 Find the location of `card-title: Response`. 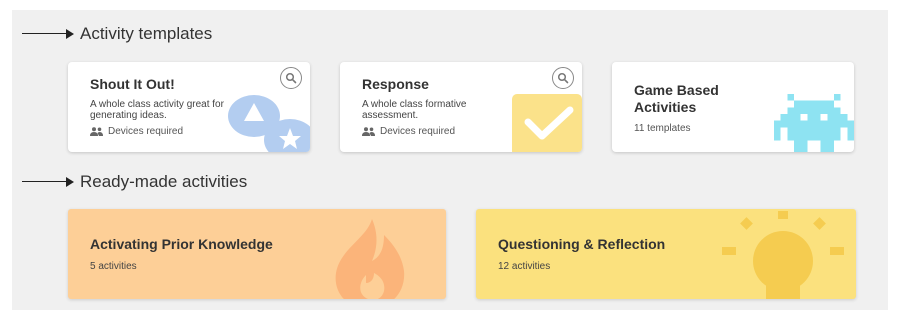

card-title: Response is located at coordinates (395, 84).